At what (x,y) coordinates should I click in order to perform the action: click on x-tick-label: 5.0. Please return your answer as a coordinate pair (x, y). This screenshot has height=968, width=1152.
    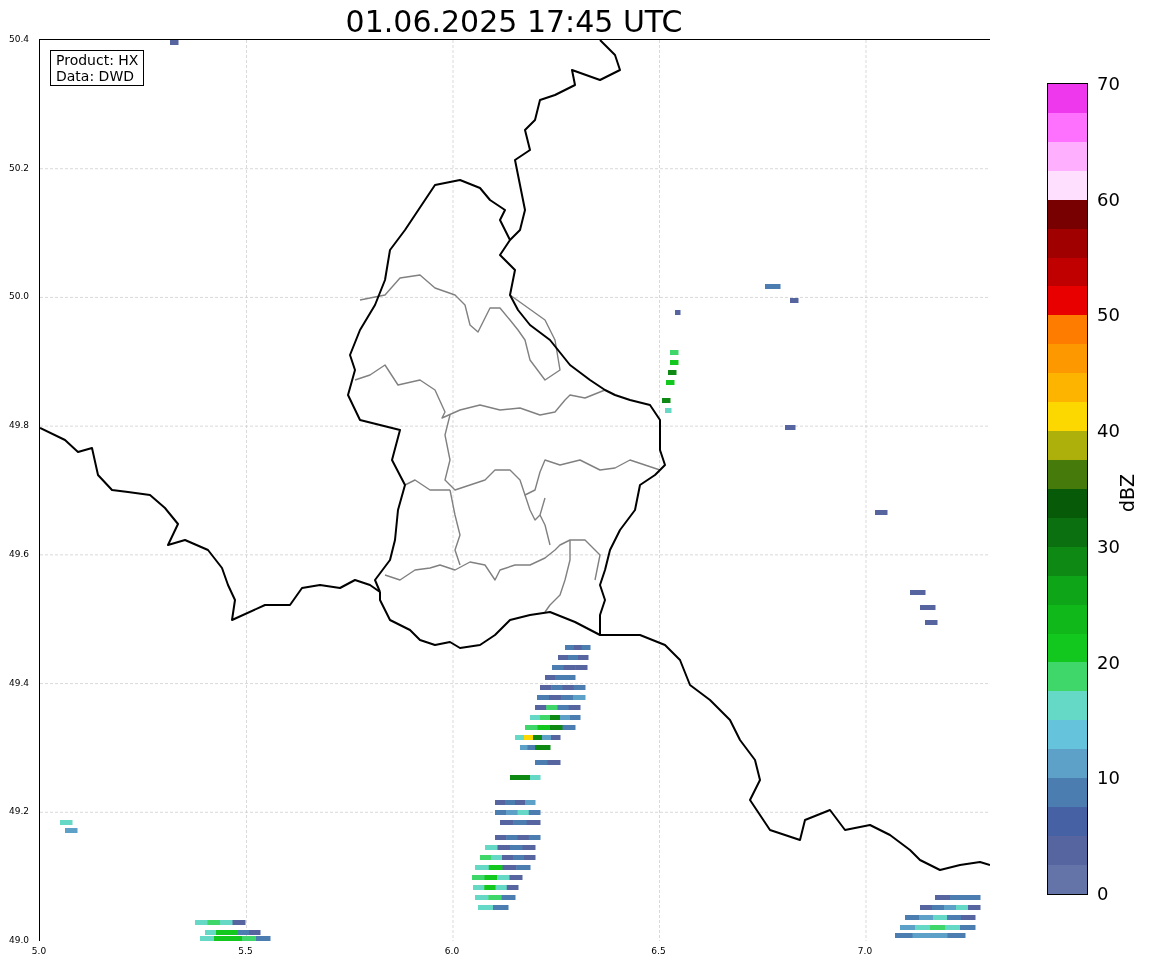
    Looking at the image, I should click on (39, 951).